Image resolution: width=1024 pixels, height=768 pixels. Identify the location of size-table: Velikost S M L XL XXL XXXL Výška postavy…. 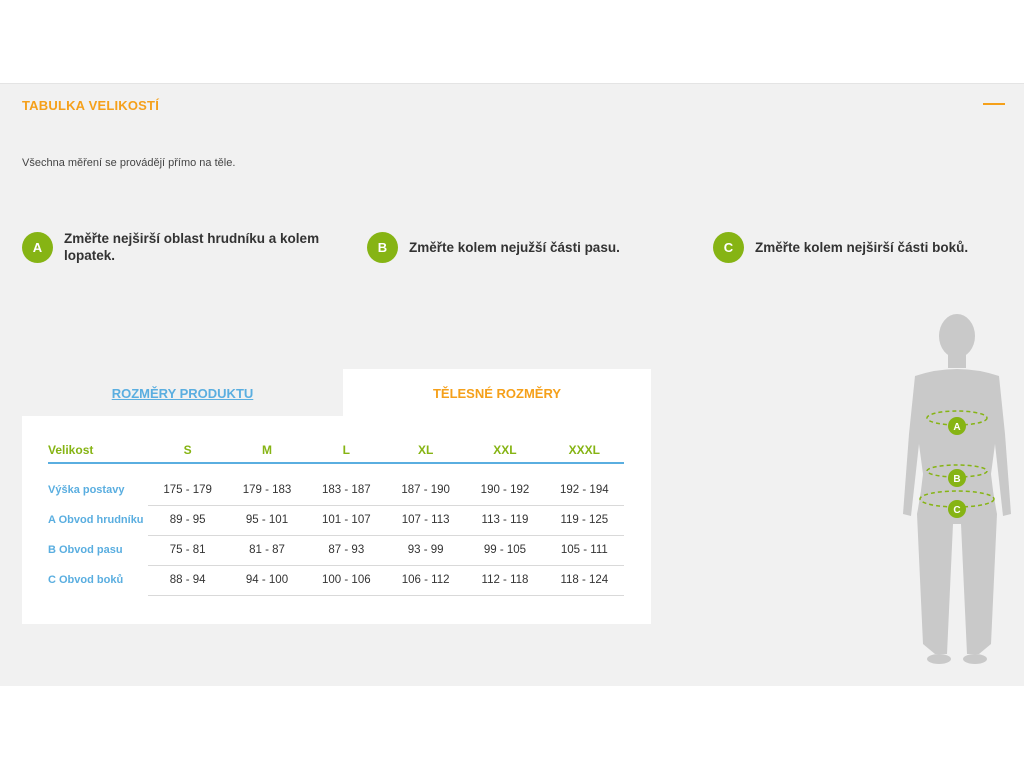
(336, 517).